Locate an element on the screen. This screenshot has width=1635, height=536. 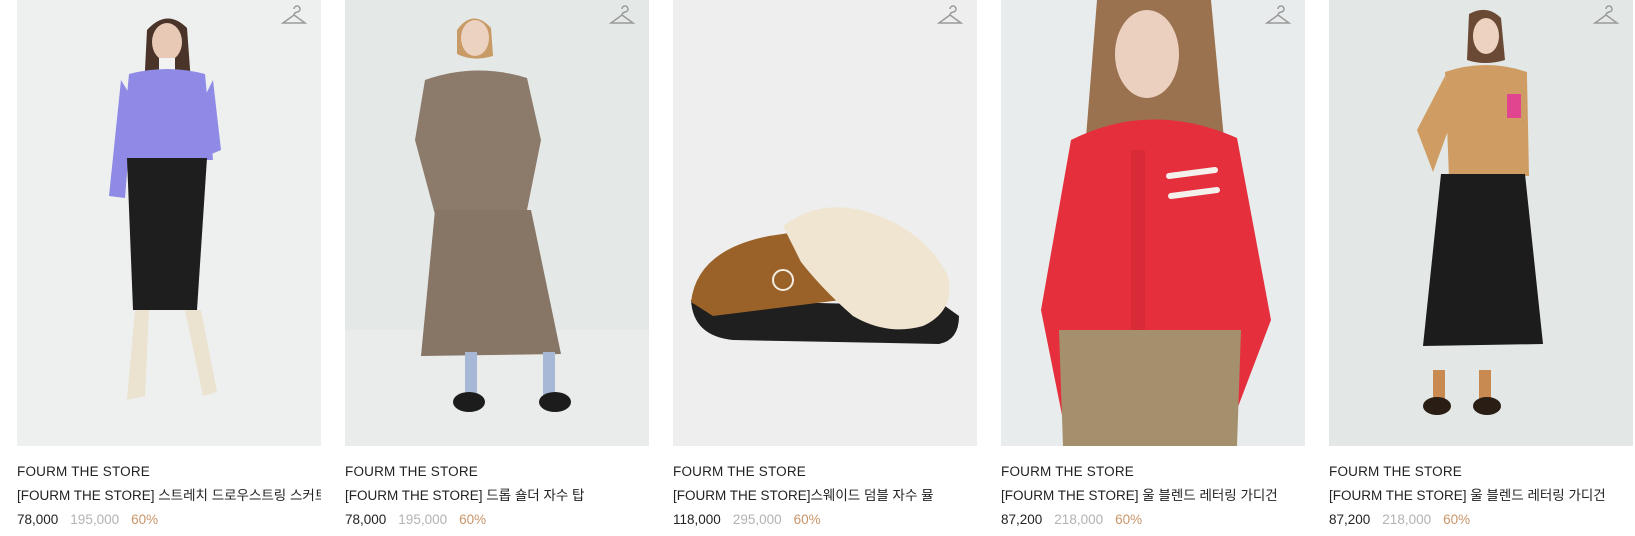
price-row: 118,000 295,000 60% is located at coordinates (825, 520).